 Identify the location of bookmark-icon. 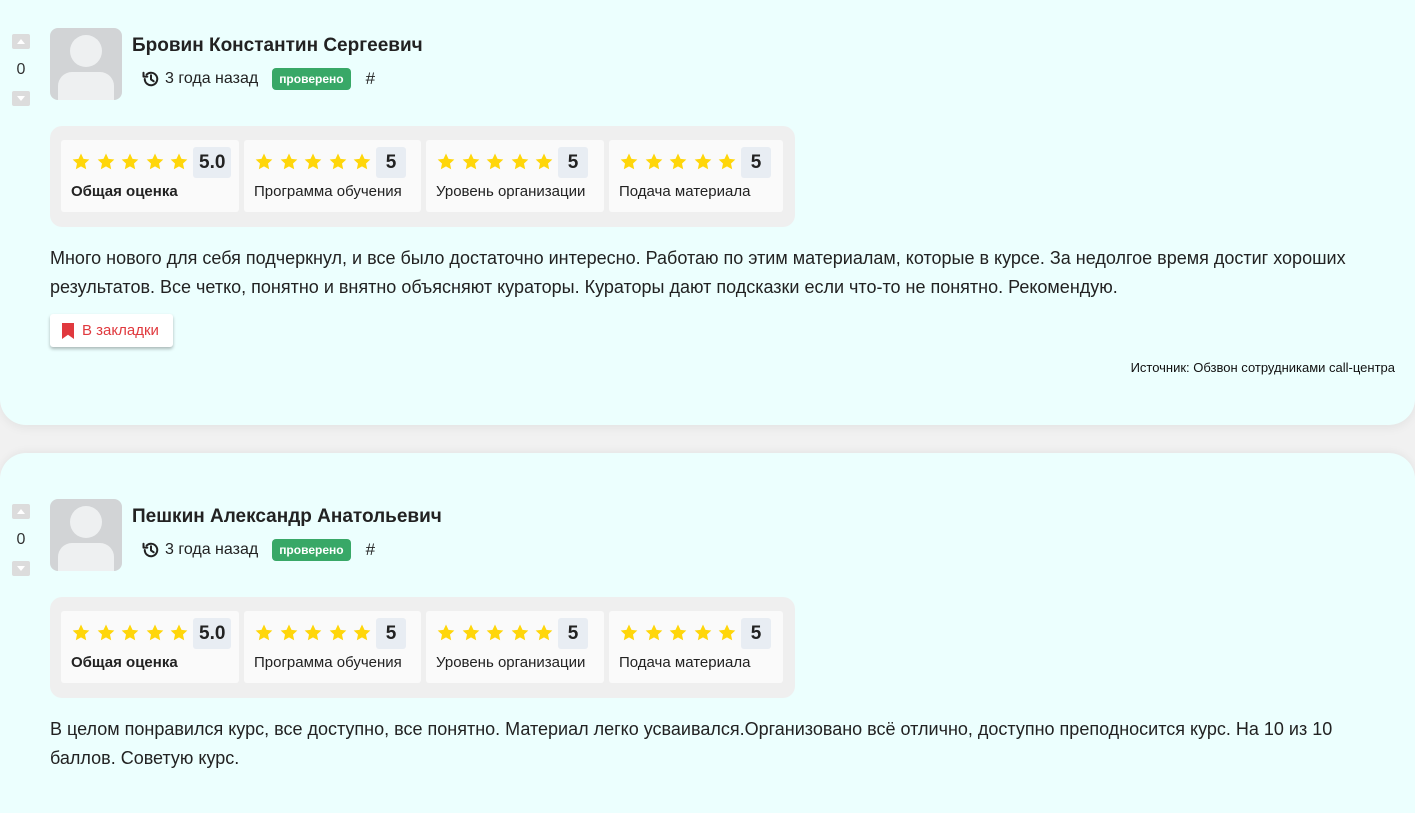
(68, 330).